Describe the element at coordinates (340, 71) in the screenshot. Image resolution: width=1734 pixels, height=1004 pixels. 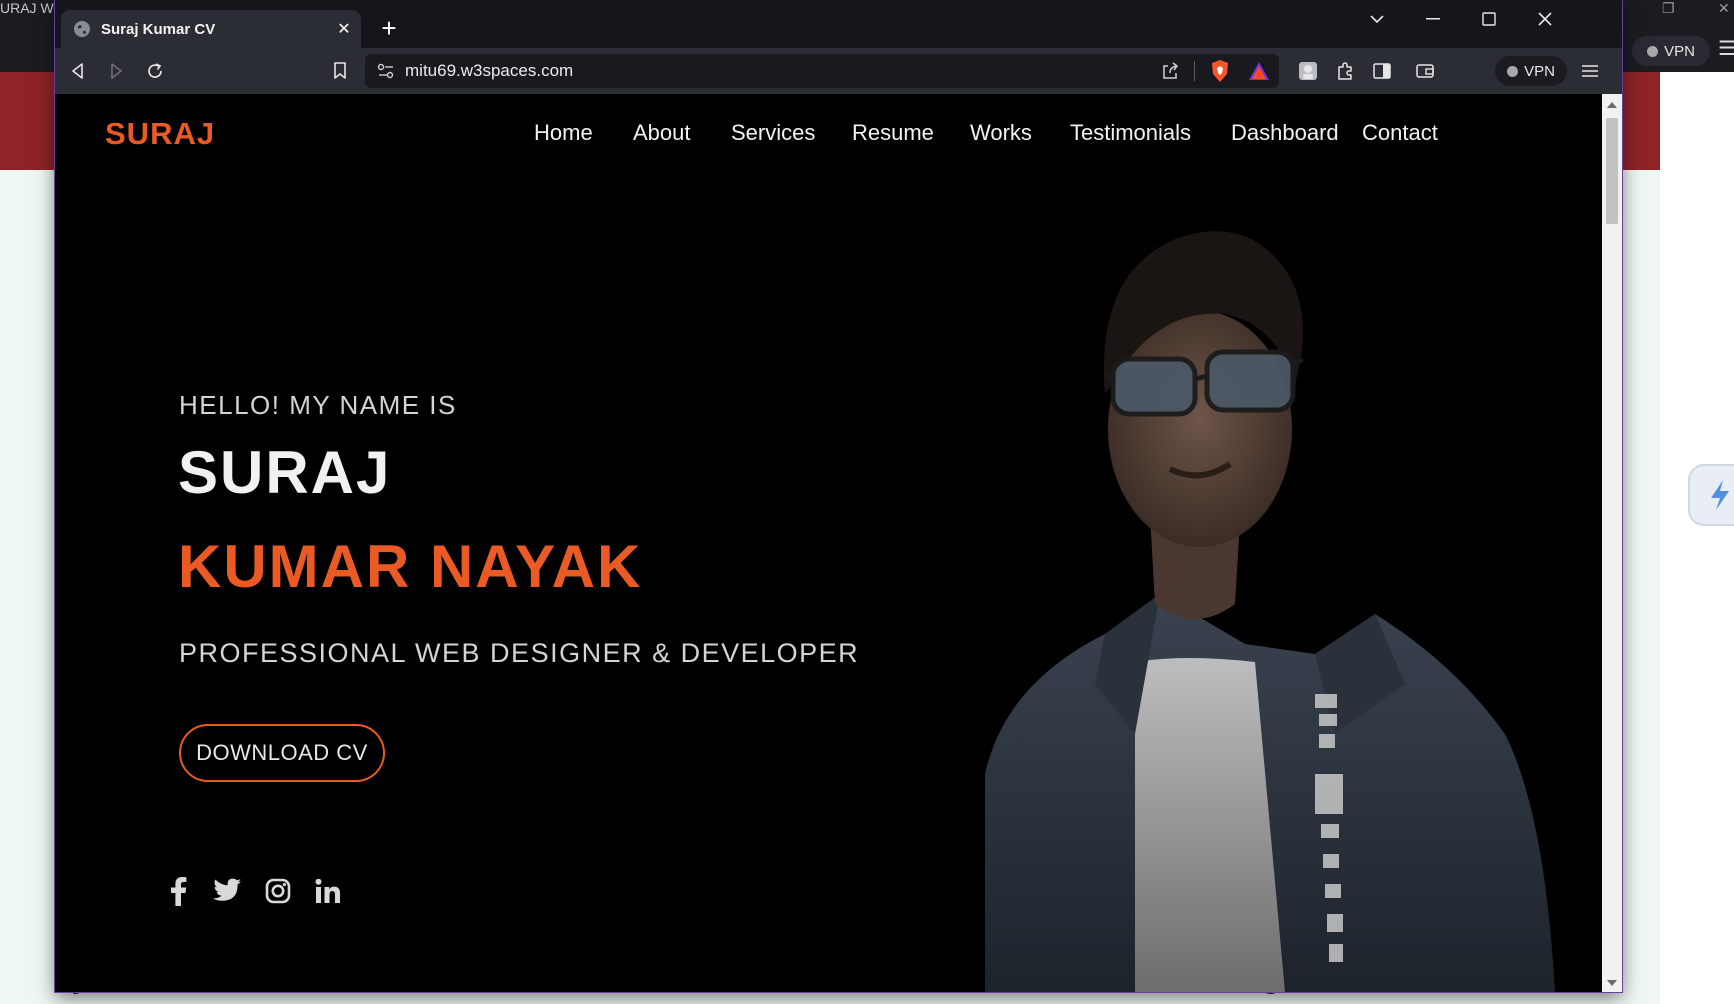
I see `bookmark-icon` at that location.